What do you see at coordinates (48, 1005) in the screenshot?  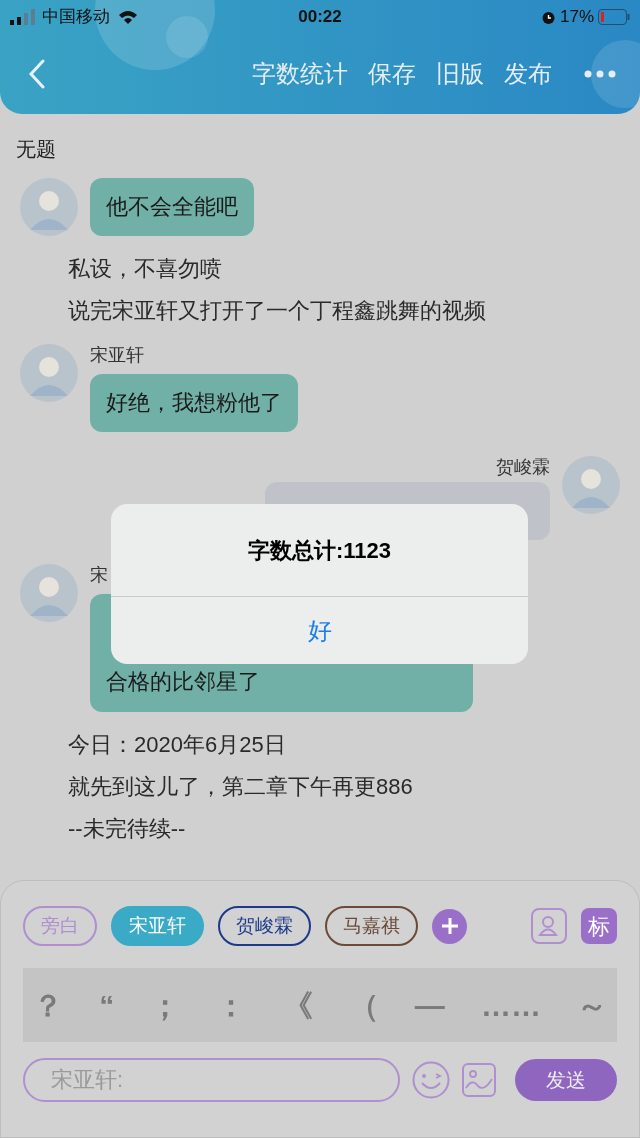 I see `punctuation-key: ？` at bounding box center [48, 1005].